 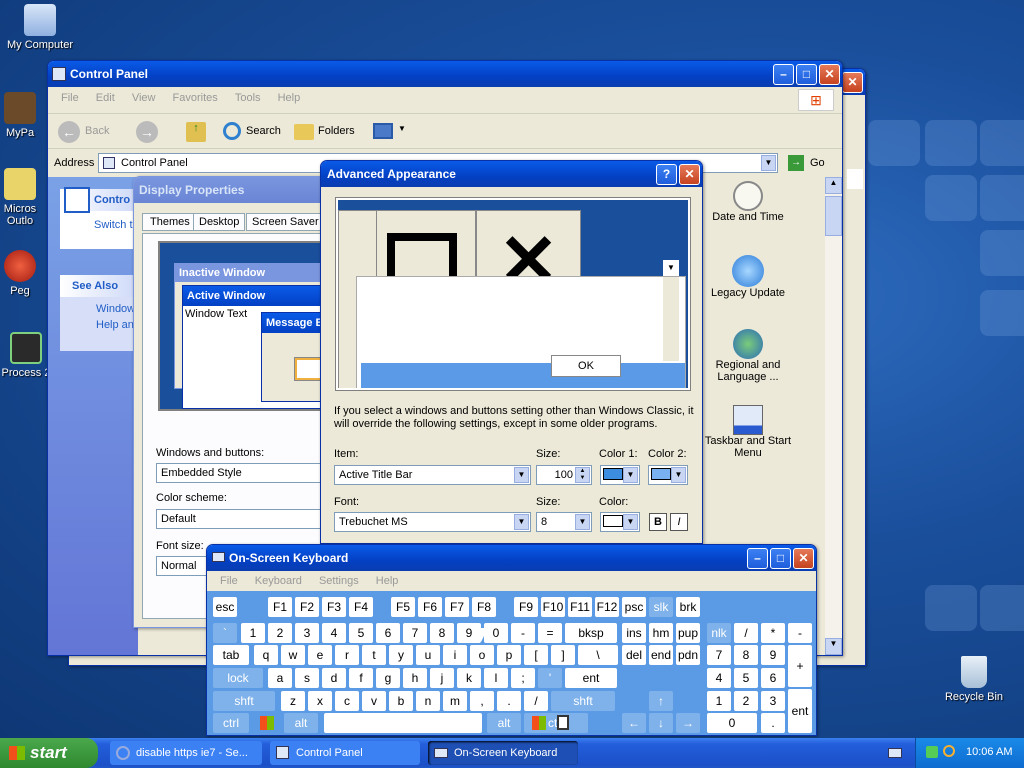 I want to click on key-j: j, so click(x=442, y=678).